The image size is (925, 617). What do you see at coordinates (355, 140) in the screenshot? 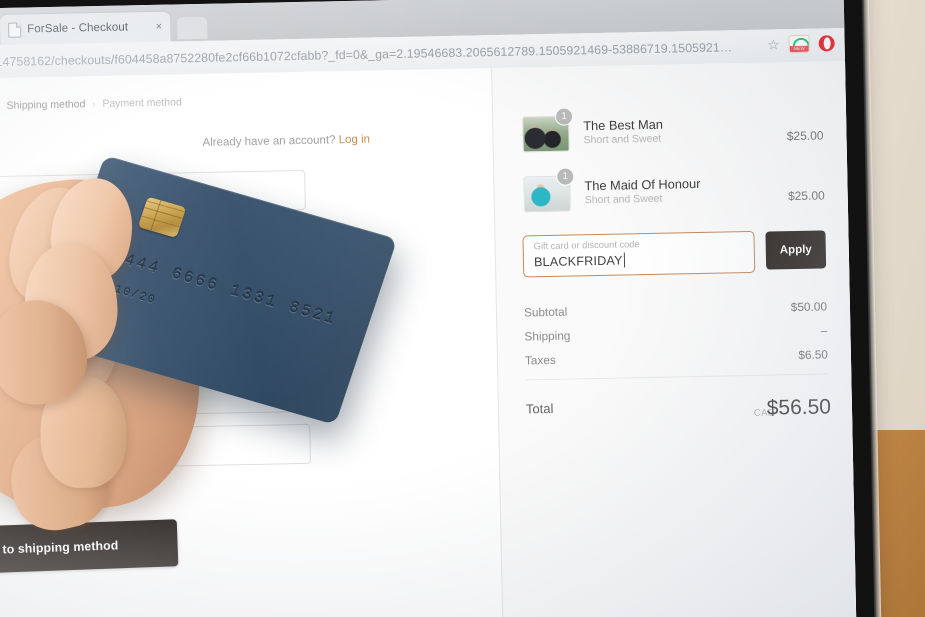
I see `log-in-link: Log in` at bounding box center [355, 140].